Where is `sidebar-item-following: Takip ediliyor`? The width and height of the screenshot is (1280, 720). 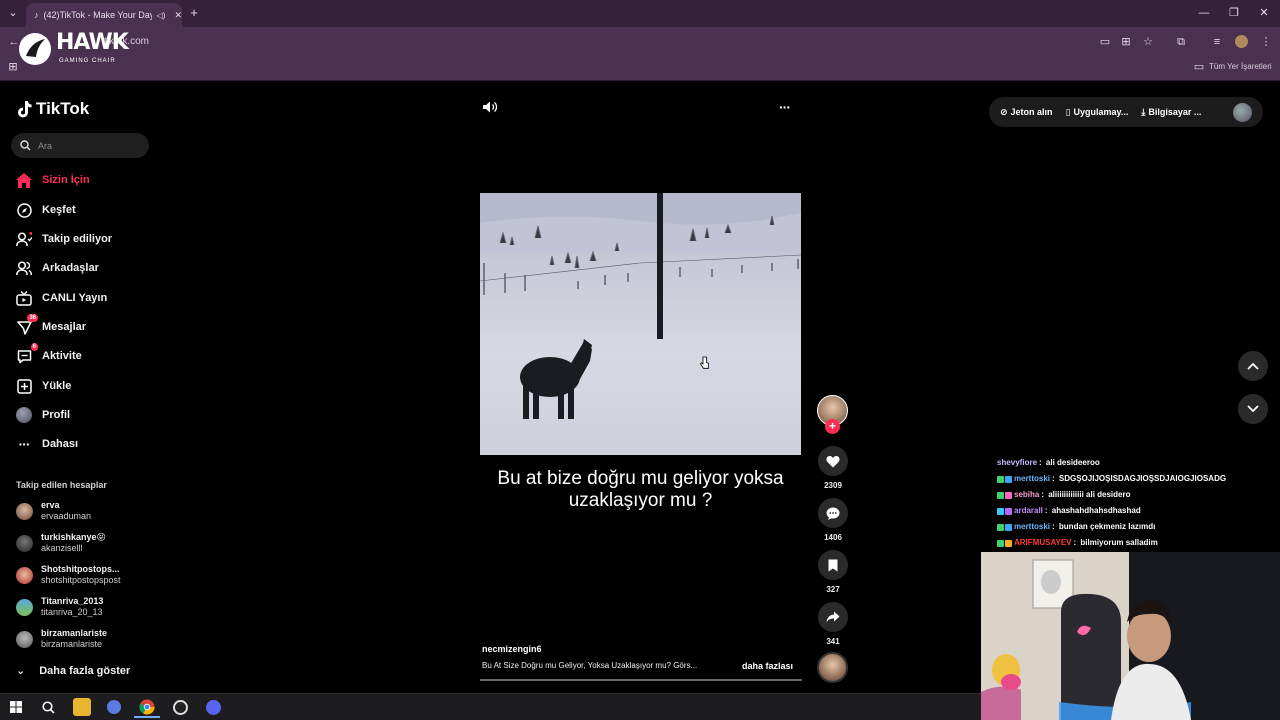
sidebar-item-following: Takip ediliyor is located at coordinates (64, 239).